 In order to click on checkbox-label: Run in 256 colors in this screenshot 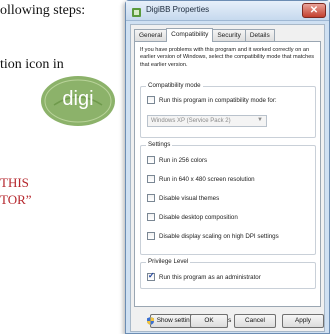, I will do `click(183, 160)`.